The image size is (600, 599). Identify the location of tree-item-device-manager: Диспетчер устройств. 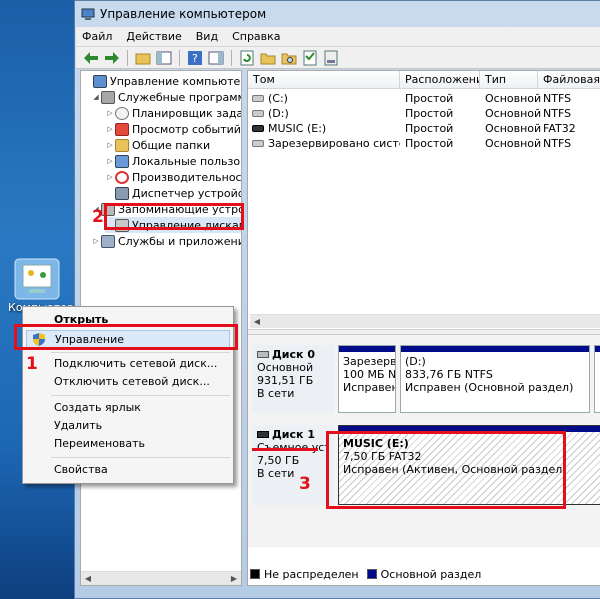
(173, 193).